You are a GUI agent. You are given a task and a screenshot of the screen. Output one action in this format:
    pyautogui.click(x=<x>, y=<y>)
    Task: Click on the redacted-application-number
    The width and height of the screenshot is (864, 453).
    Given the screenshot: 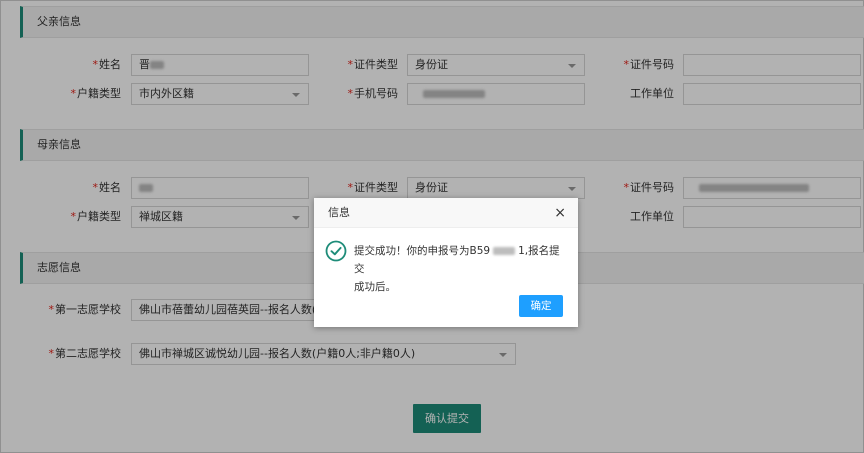 What is the action you would take?
    pyautogui.click(x=504, y=251)
    